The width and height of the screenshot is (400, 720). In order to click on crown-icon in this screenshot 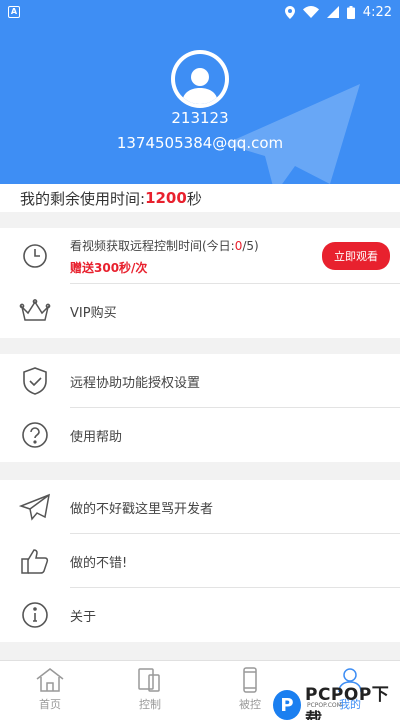, I will do `click(35, 310)`.